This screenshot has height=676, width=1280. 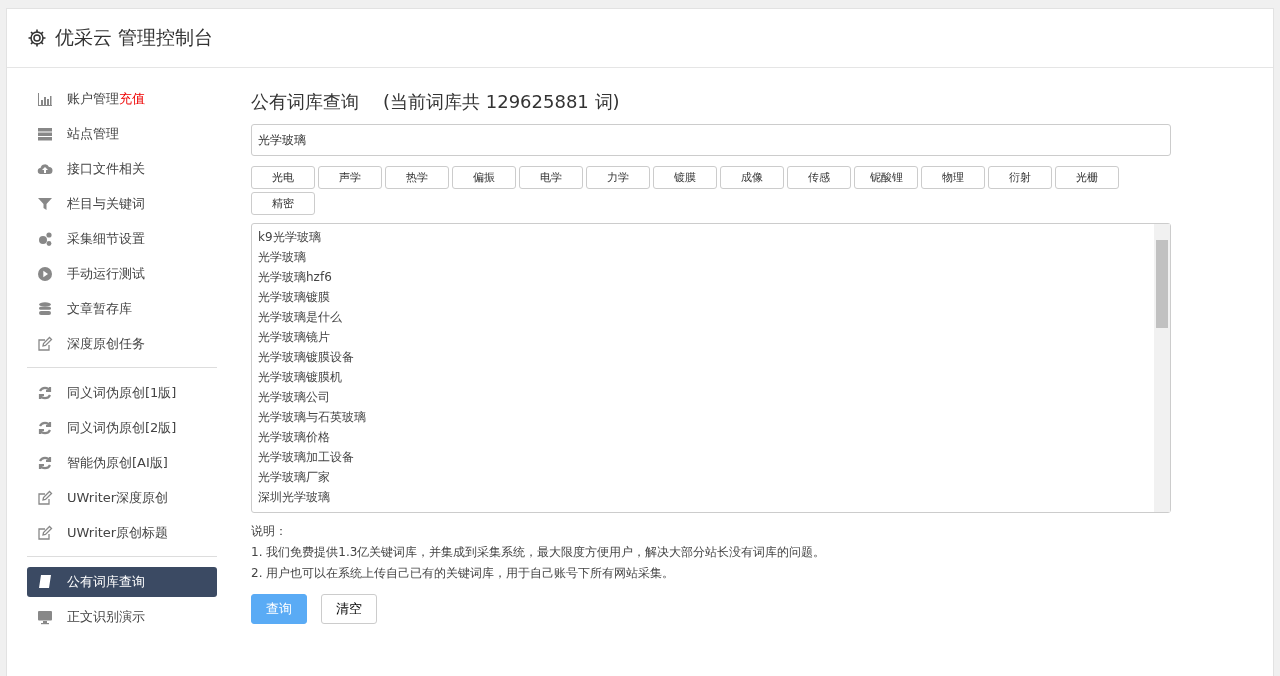 I want to click on book-icon, so click(x=45, y=582).